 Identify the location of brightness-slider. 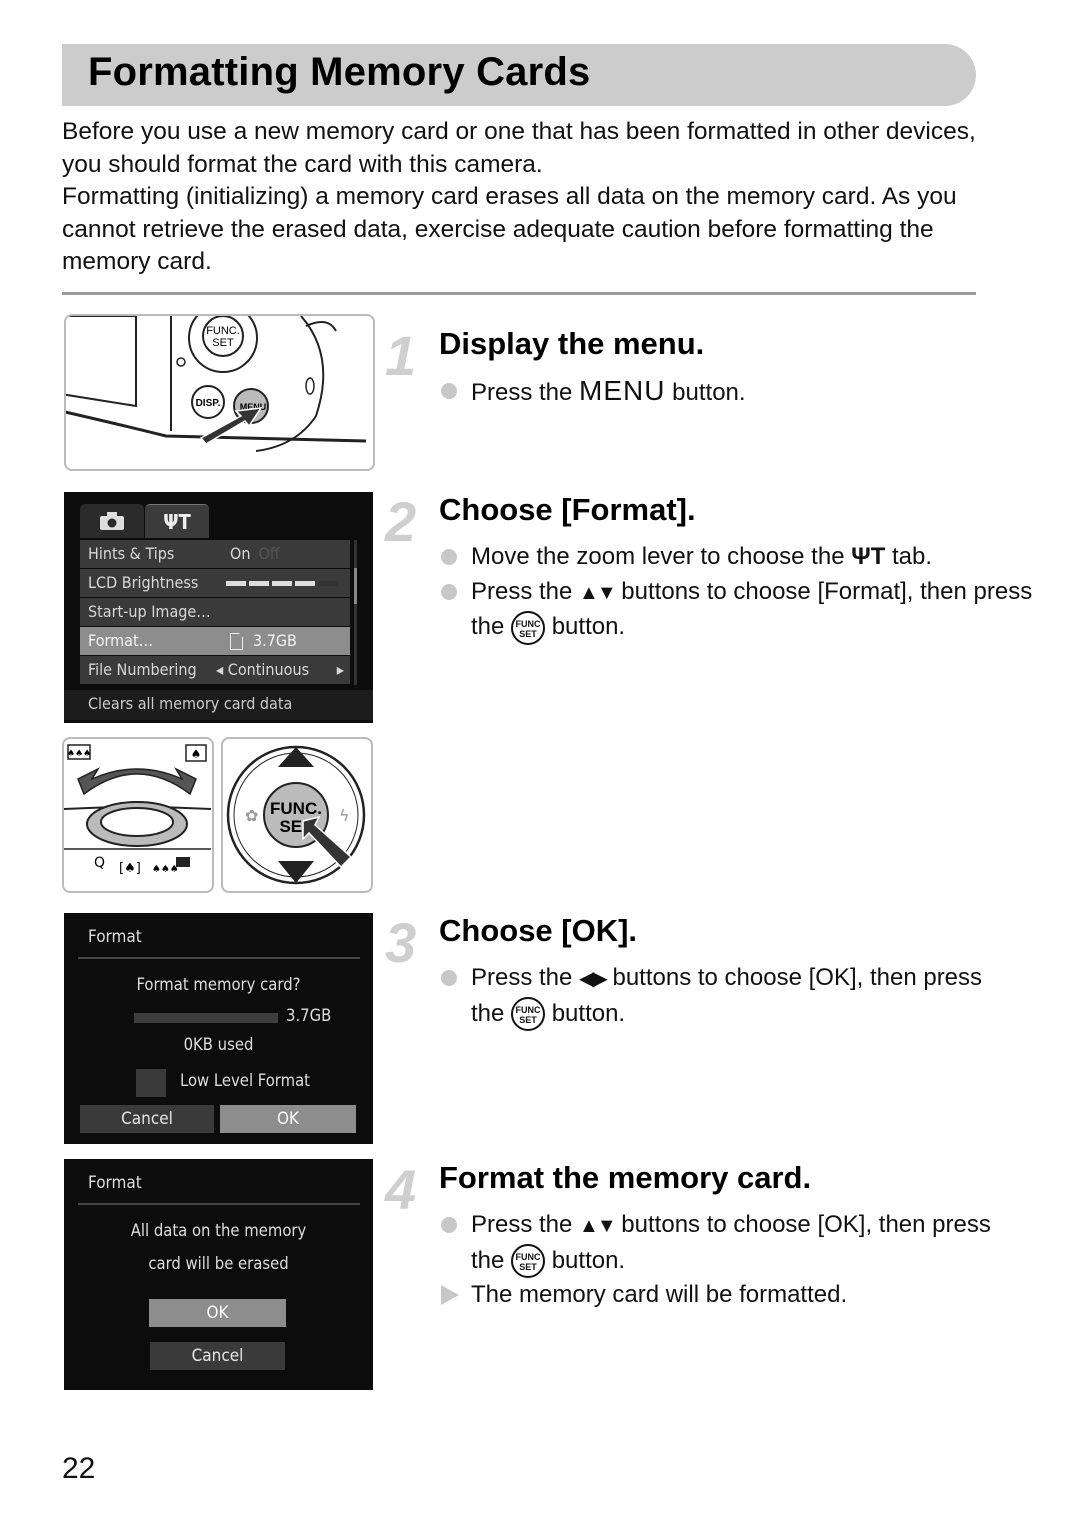
(282, 583).